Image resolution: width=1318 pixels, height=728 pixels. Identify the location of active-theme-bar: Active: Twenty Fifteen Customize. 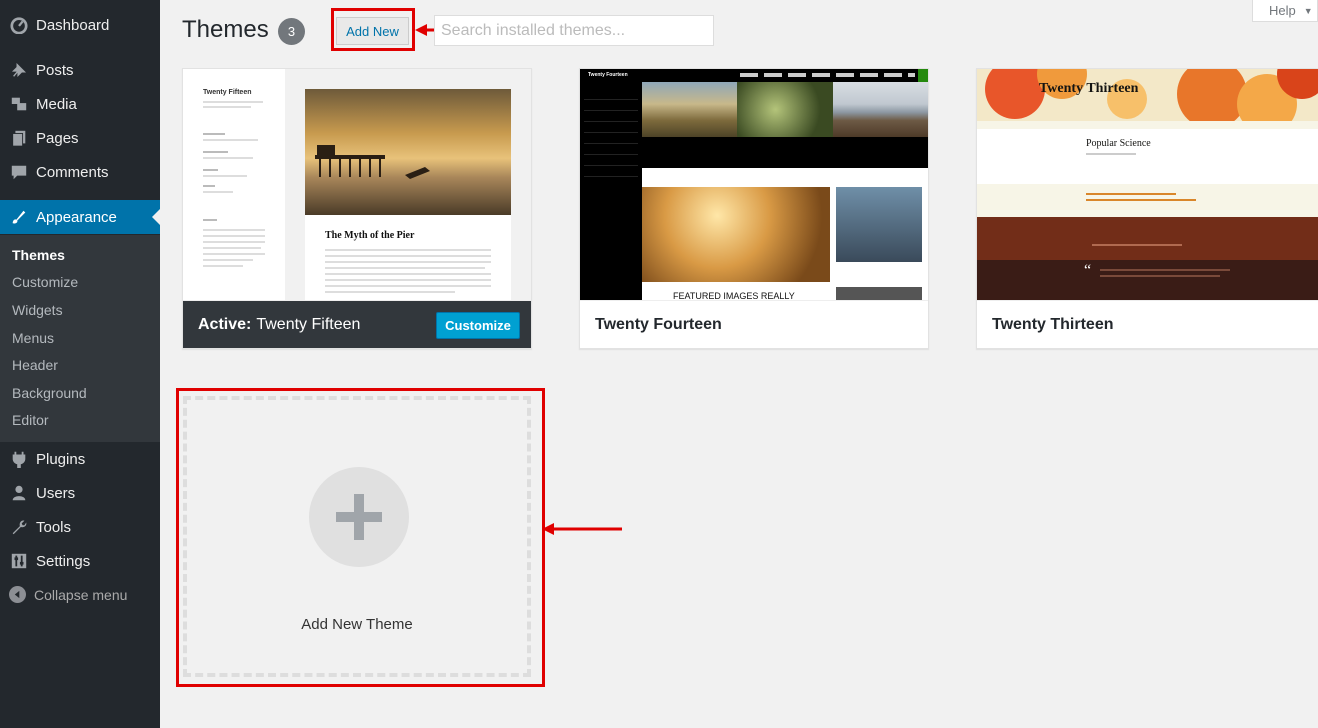
(357, 324).